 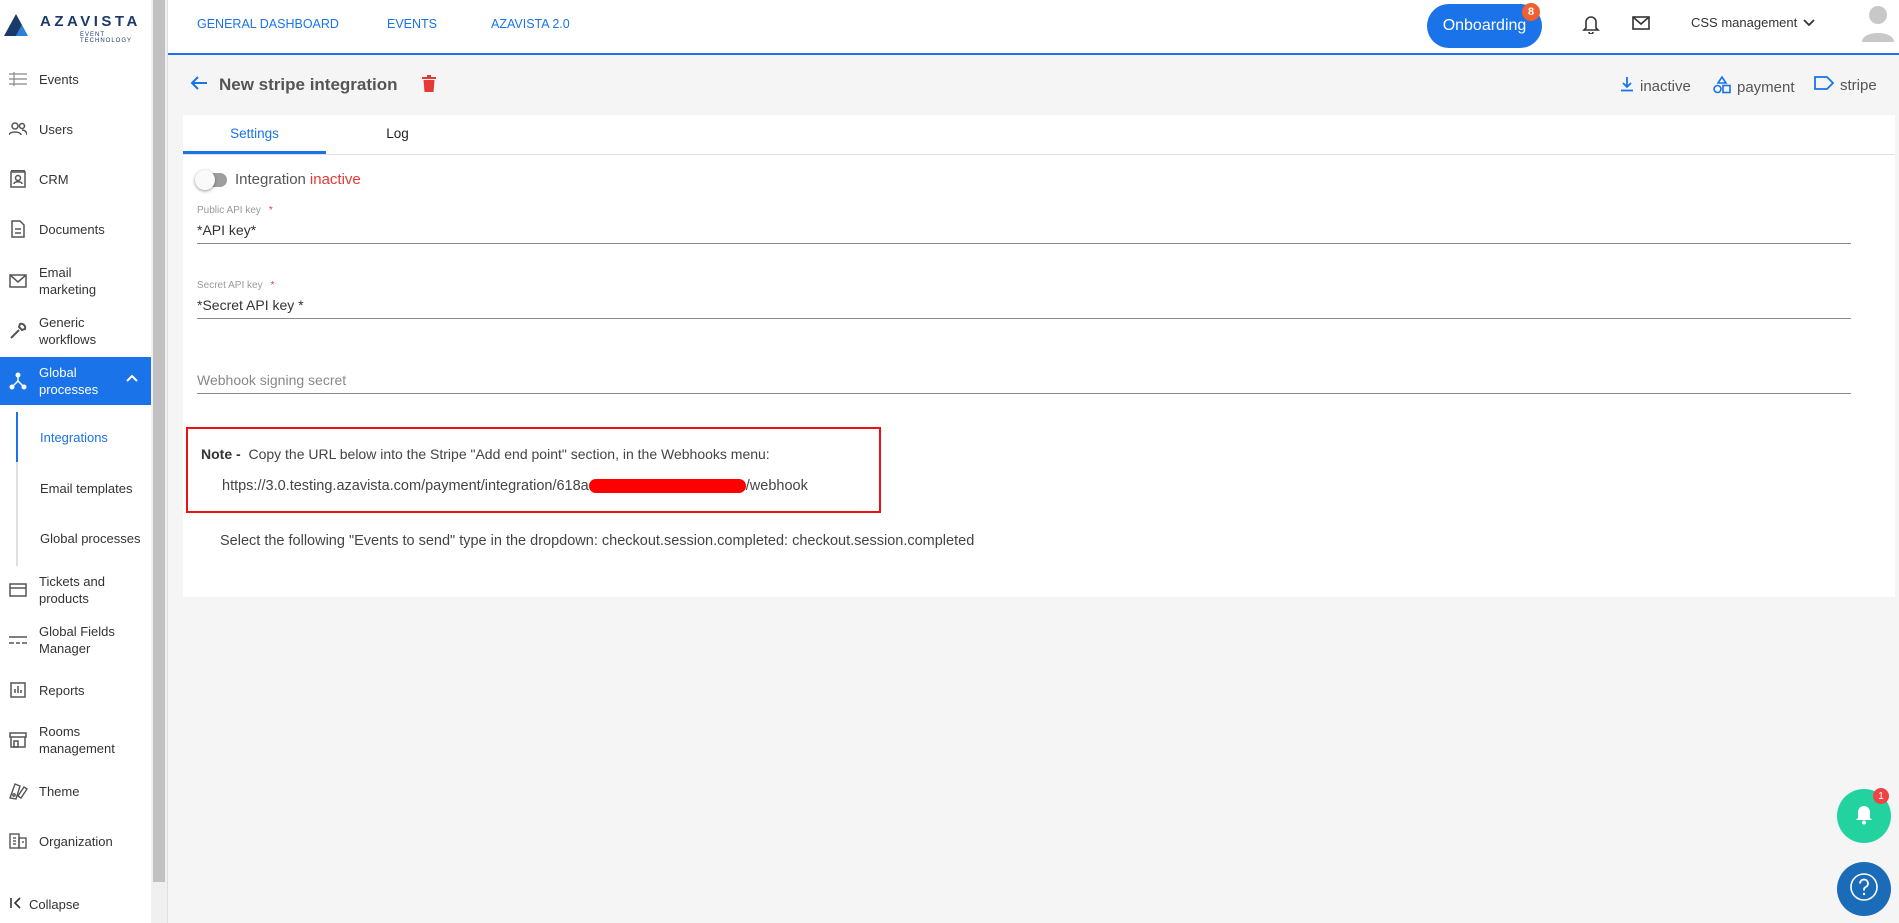 I want to click on collapse-button: Collapse, so click(x=45, y=904).